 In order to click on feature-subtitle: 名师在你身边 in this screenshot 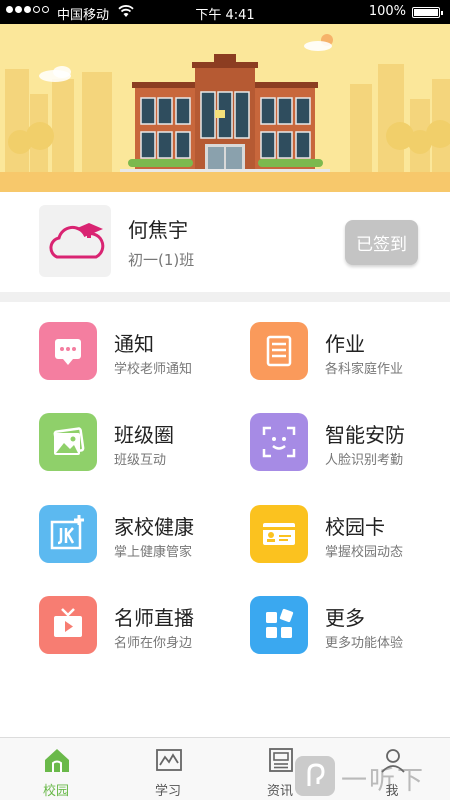, I will do `click(153, 643)`.